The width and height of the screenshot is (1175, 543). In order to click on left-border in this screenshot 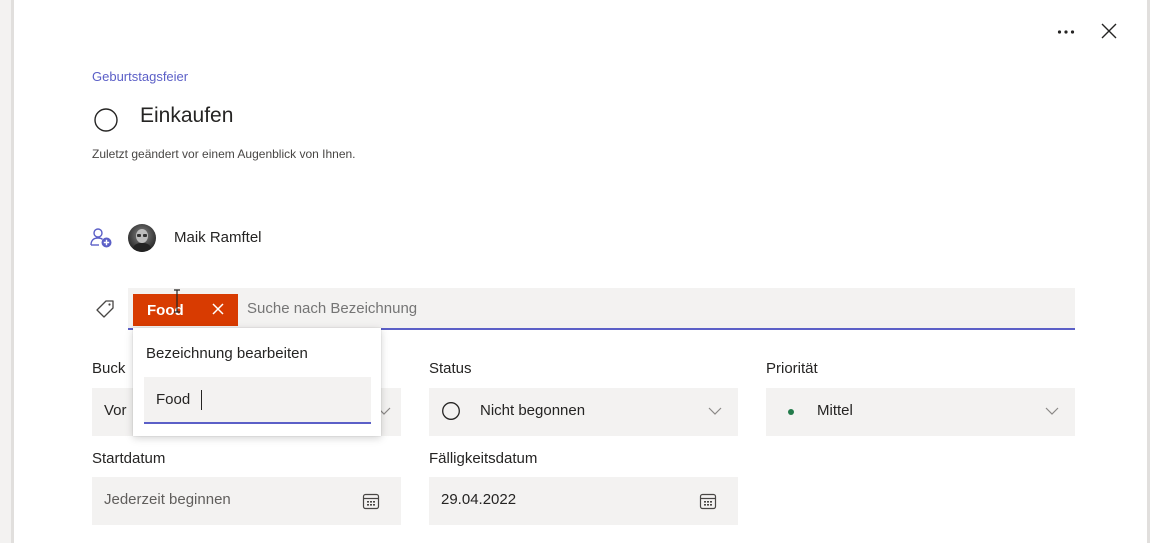, I will do `click(12, 271)`.